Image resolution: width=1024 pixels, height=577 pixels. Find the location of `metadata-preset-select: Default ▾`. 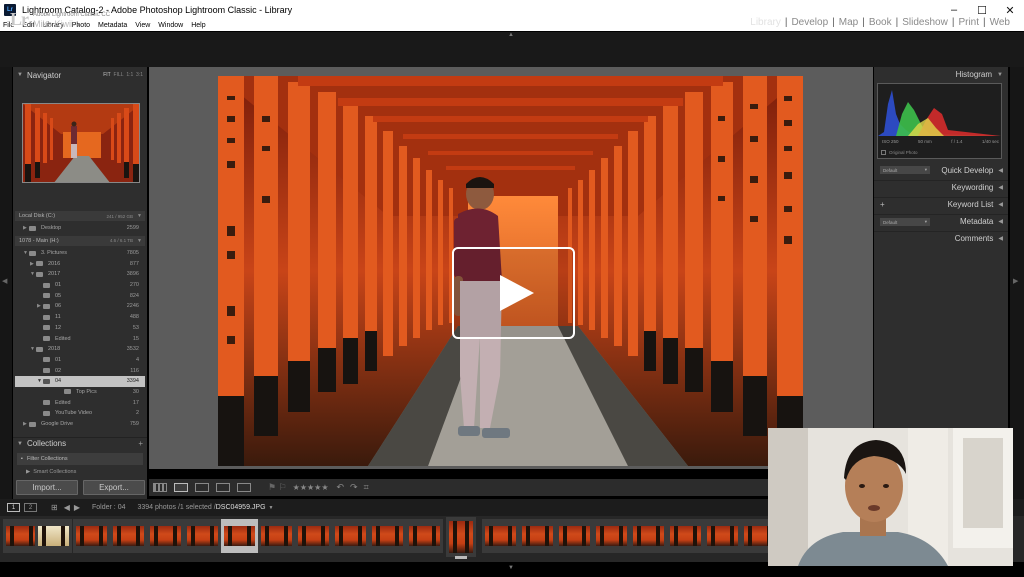

metadata-preset-select: Default ▾ is located at coordinates (905, 222).